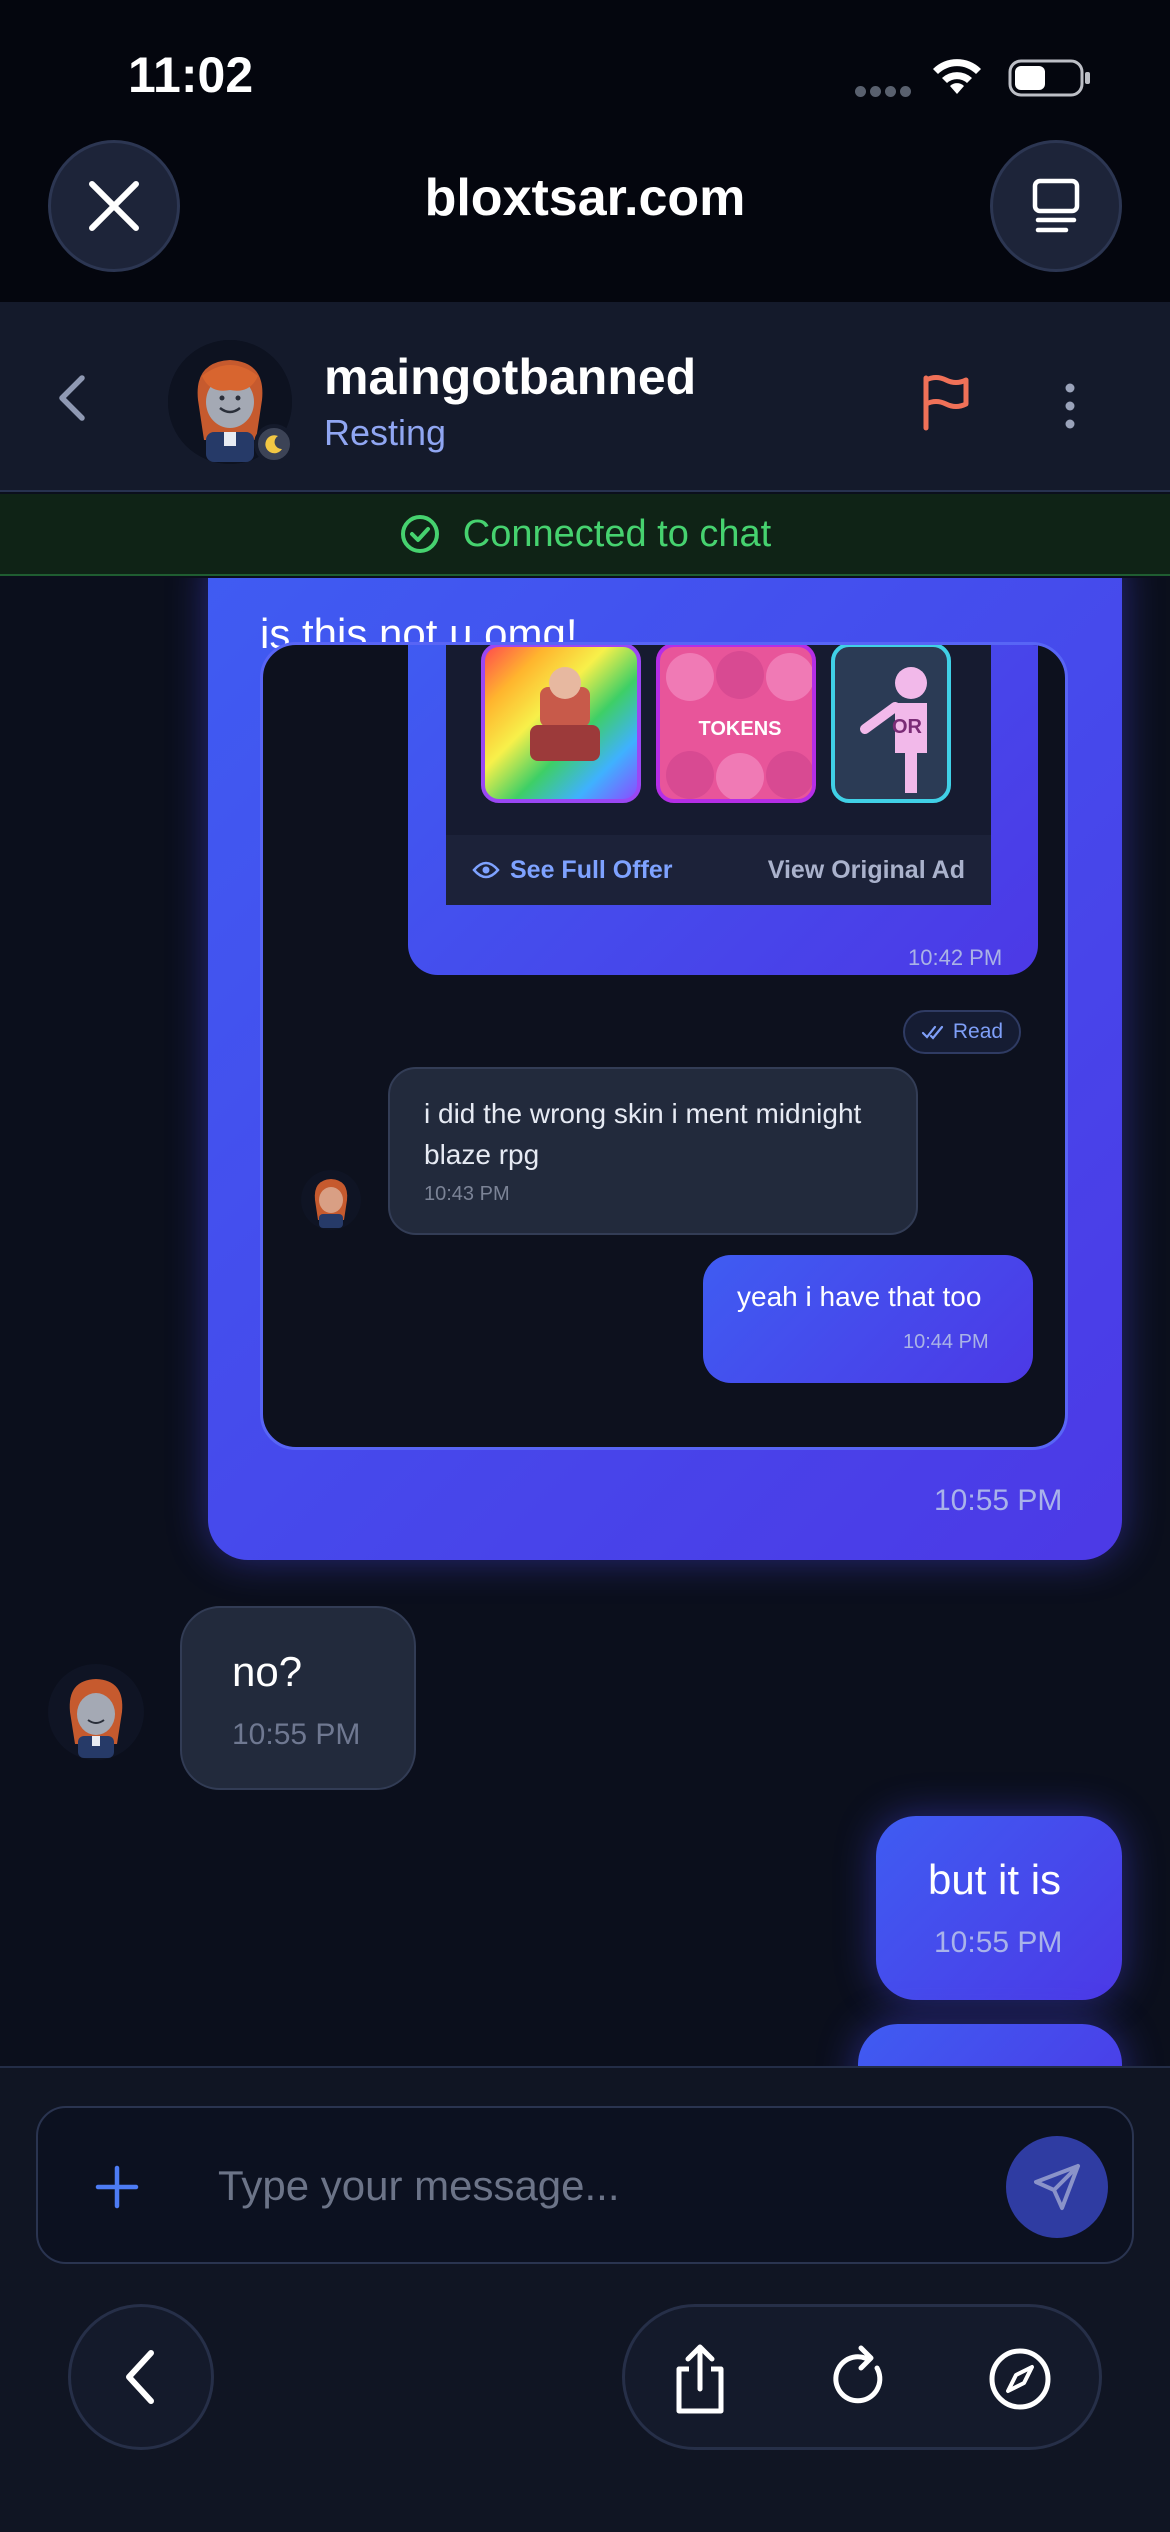 The height and width of the screenshot is (2532, 1170). What do you see at coordinates (486, 870) in the screenshot?
I see `eye-icon` at bounding box center [486, 870].